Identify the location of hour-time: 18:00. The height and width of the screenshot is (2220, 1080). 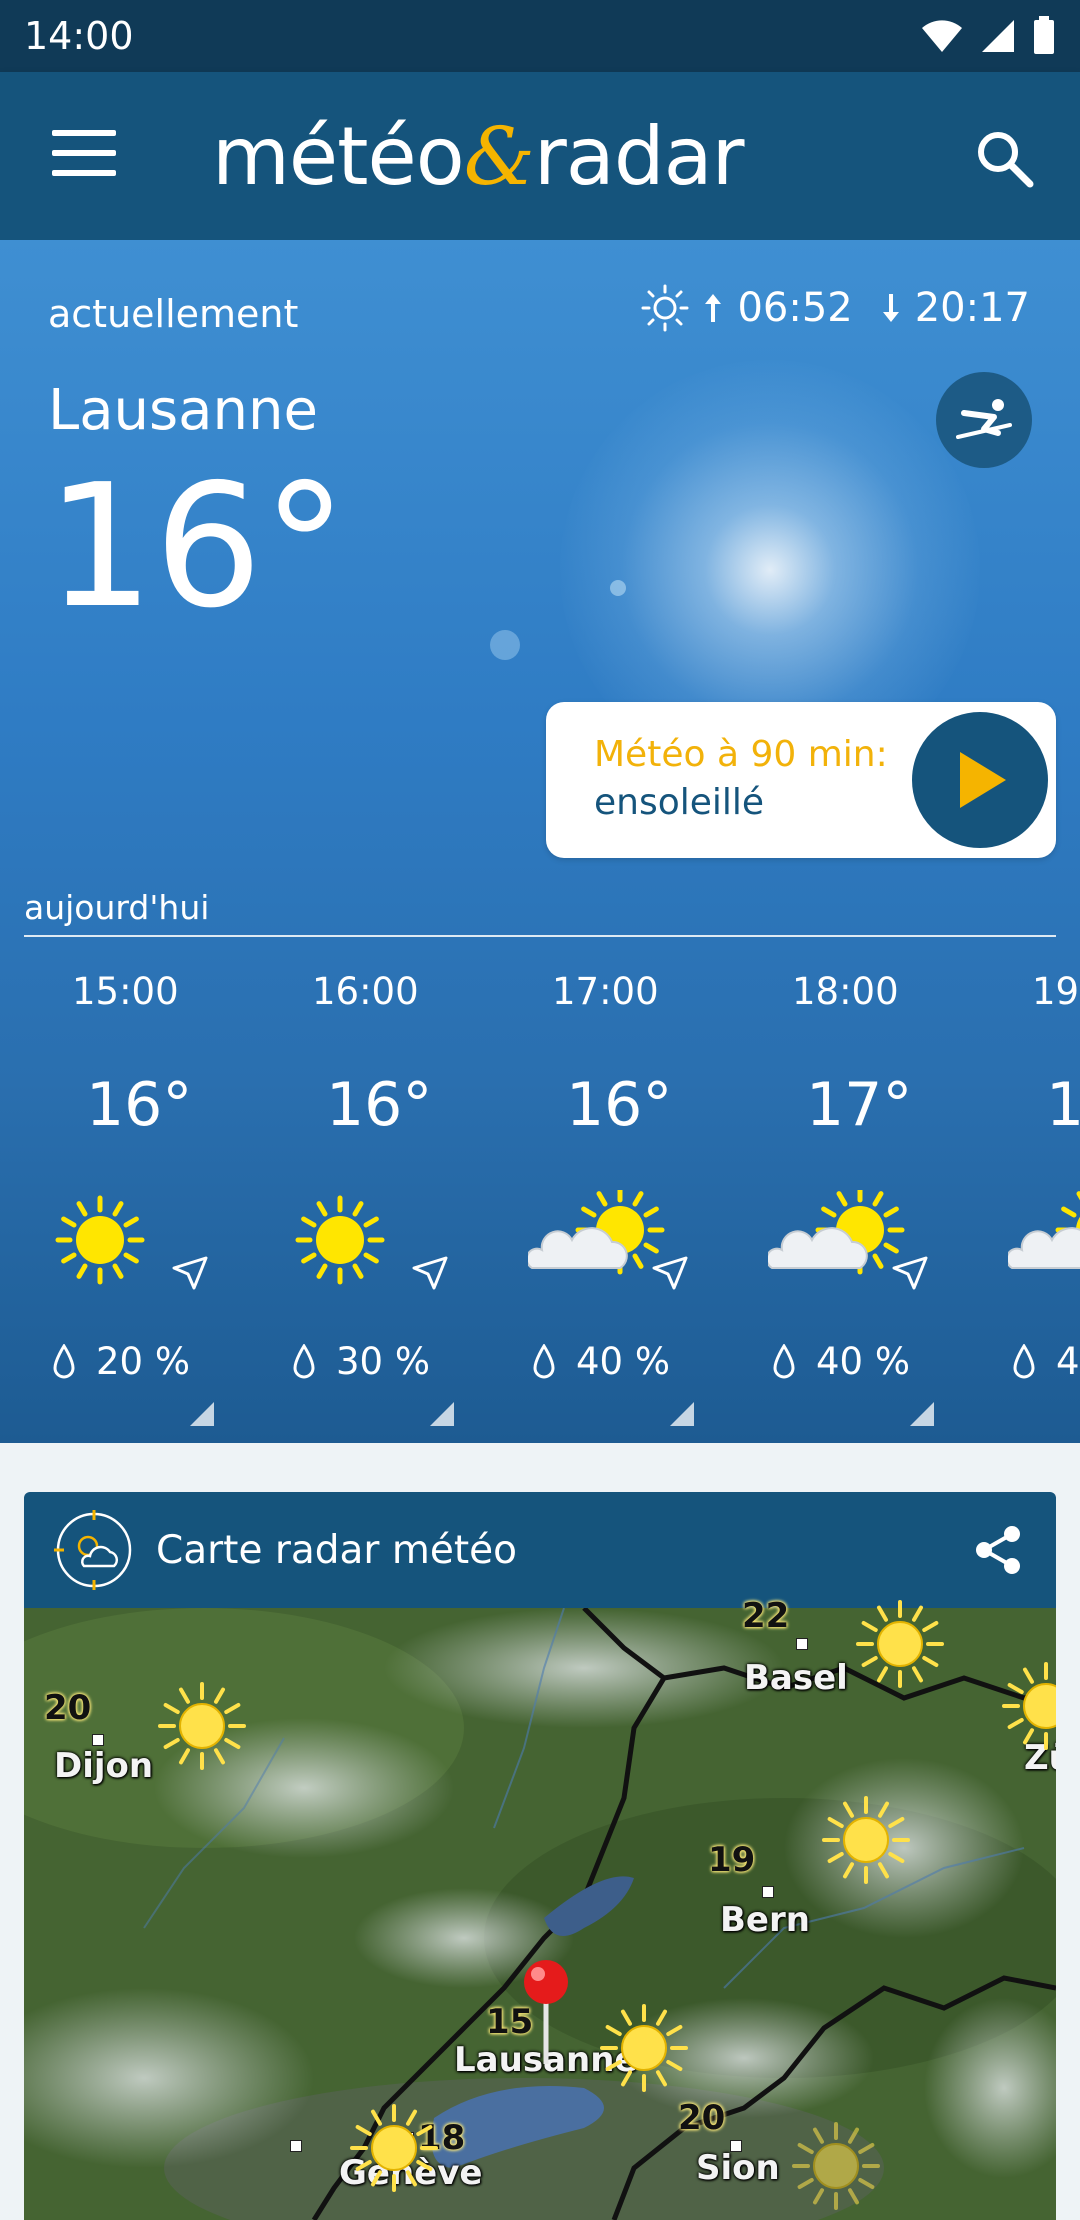
(845, 991).